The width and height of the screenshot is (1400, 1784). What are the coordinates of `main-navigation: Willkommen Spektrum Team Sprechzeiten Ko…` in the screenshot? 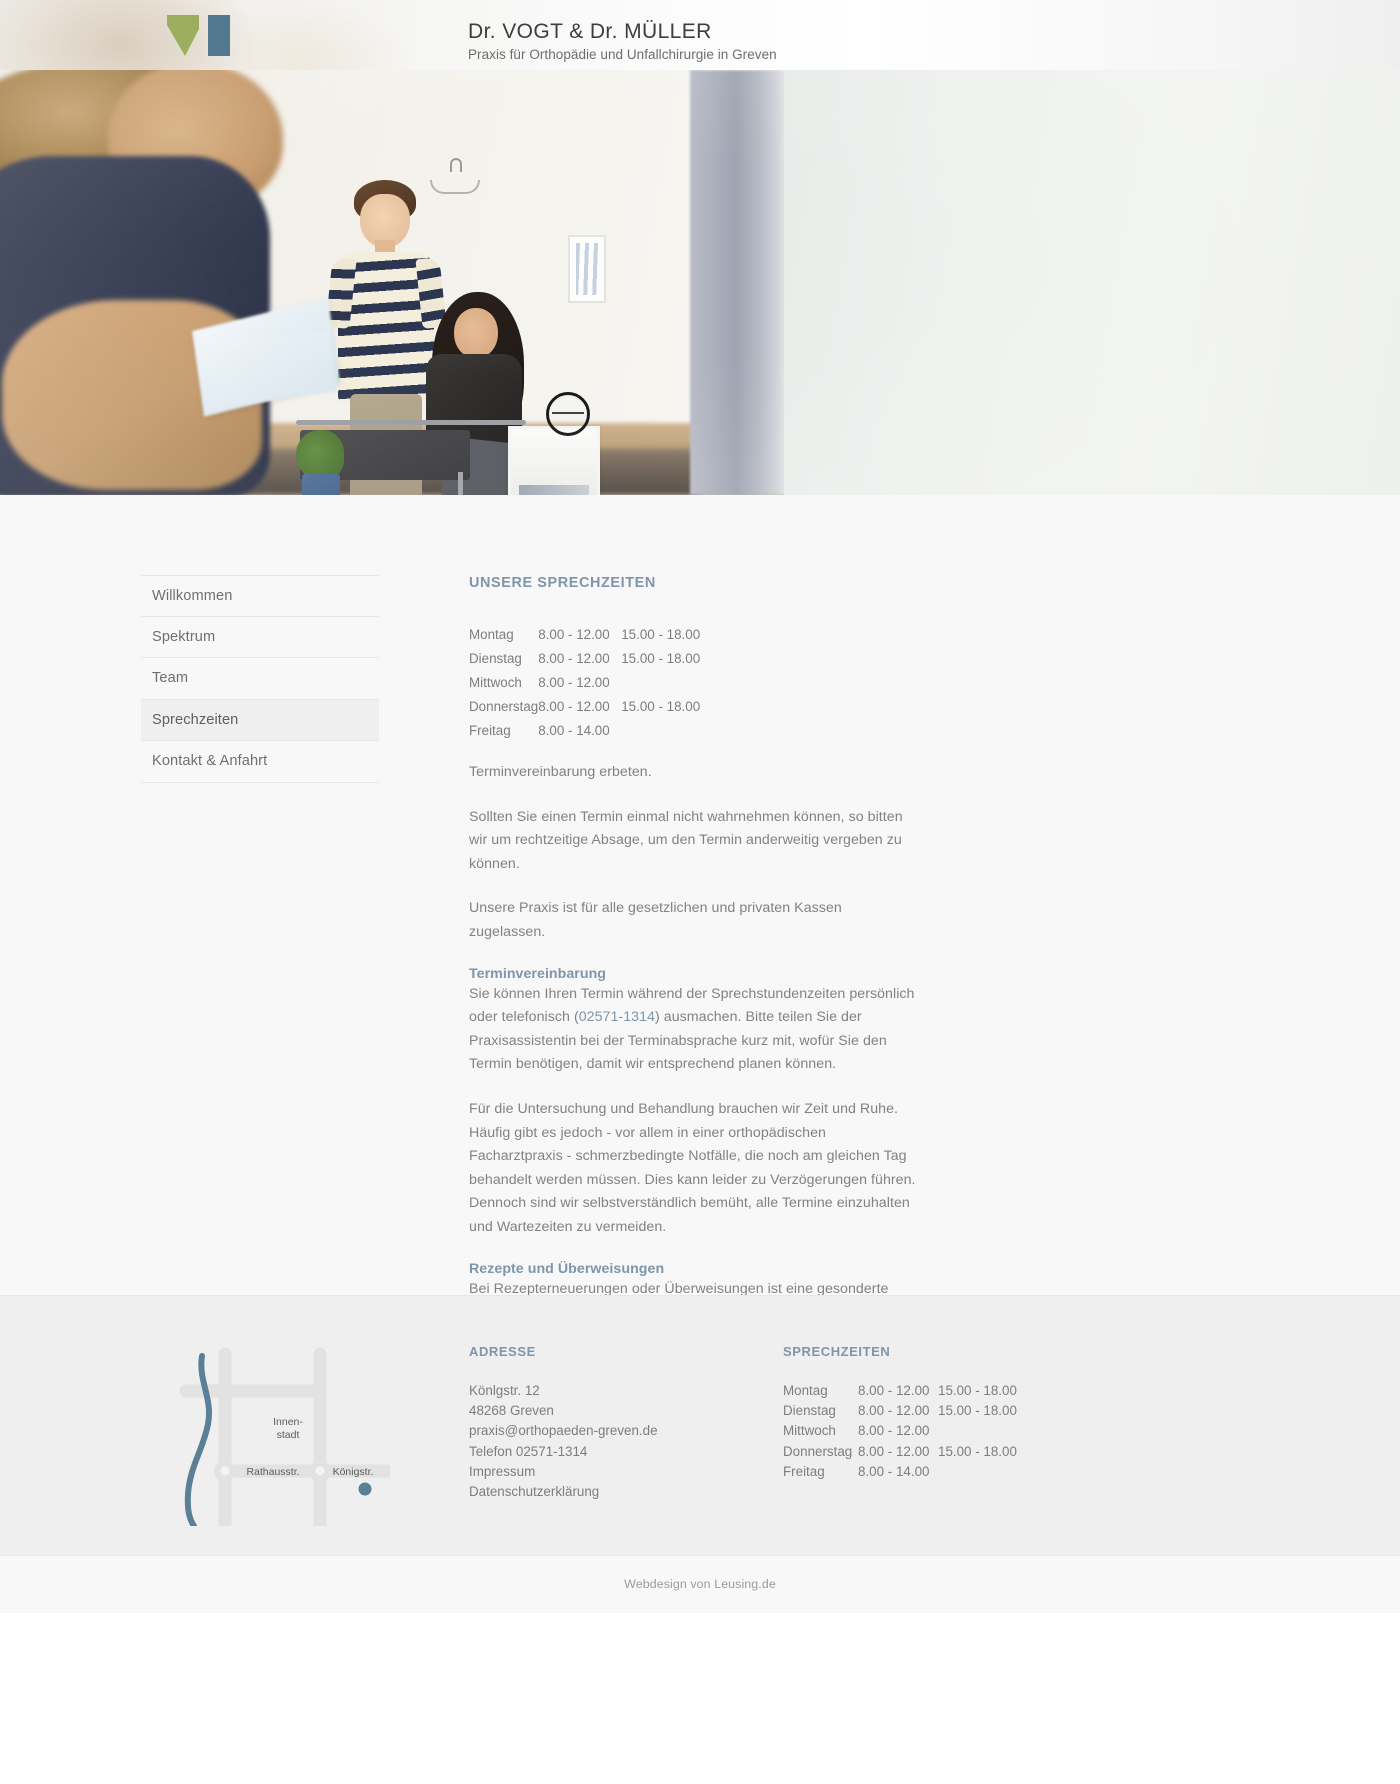 It's located at (260, 679).